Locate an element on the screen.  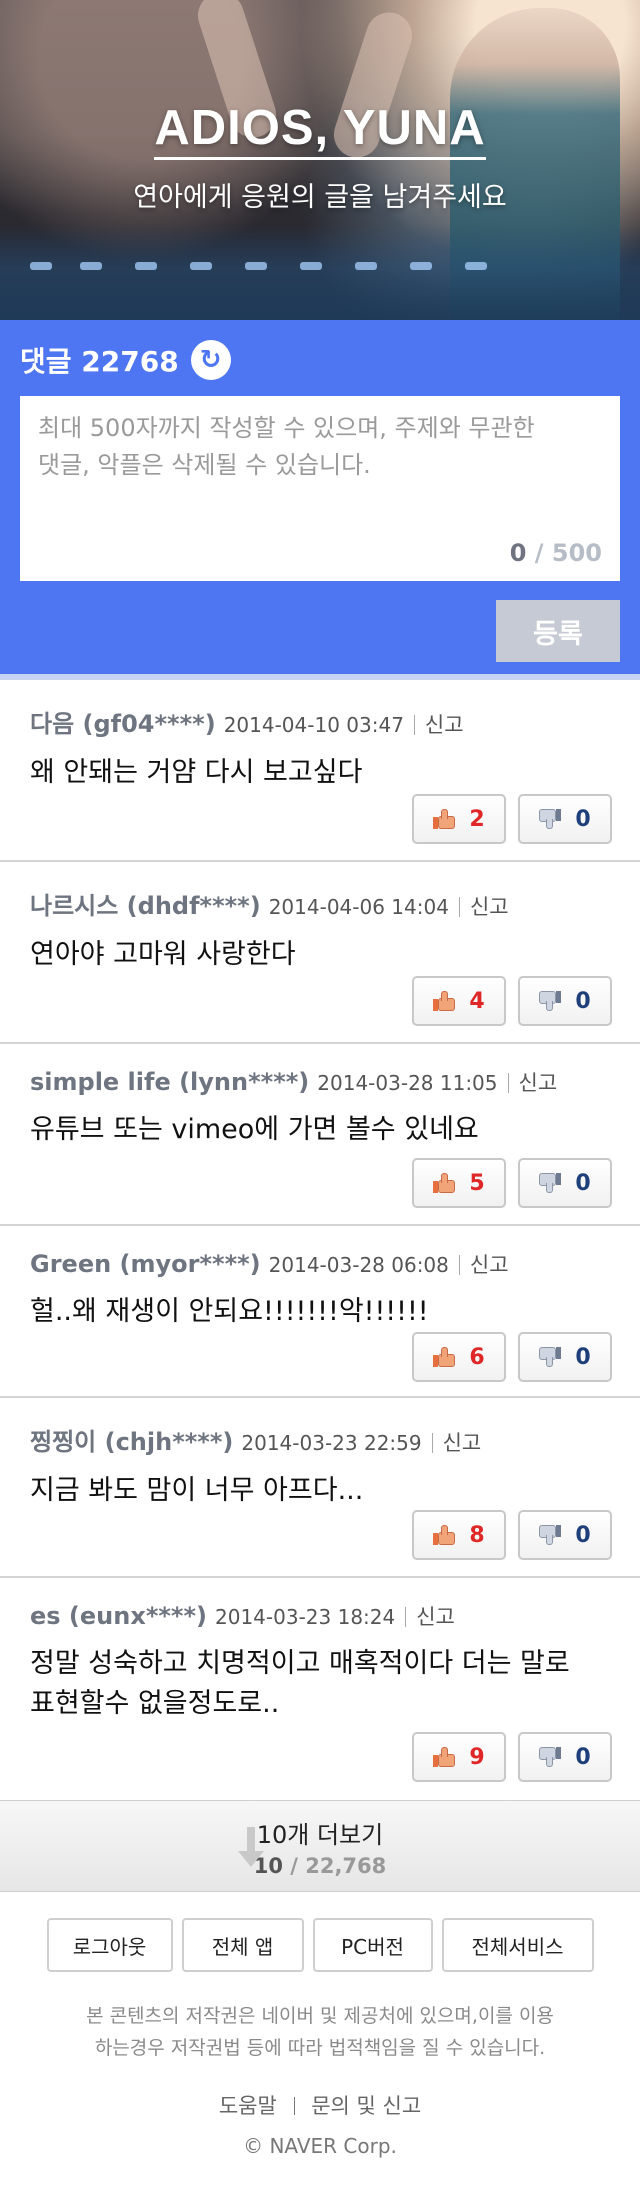
hero-subtitle: 연아에게 응원의 글을 남겨주세요 is located at coordinates (320, 197).